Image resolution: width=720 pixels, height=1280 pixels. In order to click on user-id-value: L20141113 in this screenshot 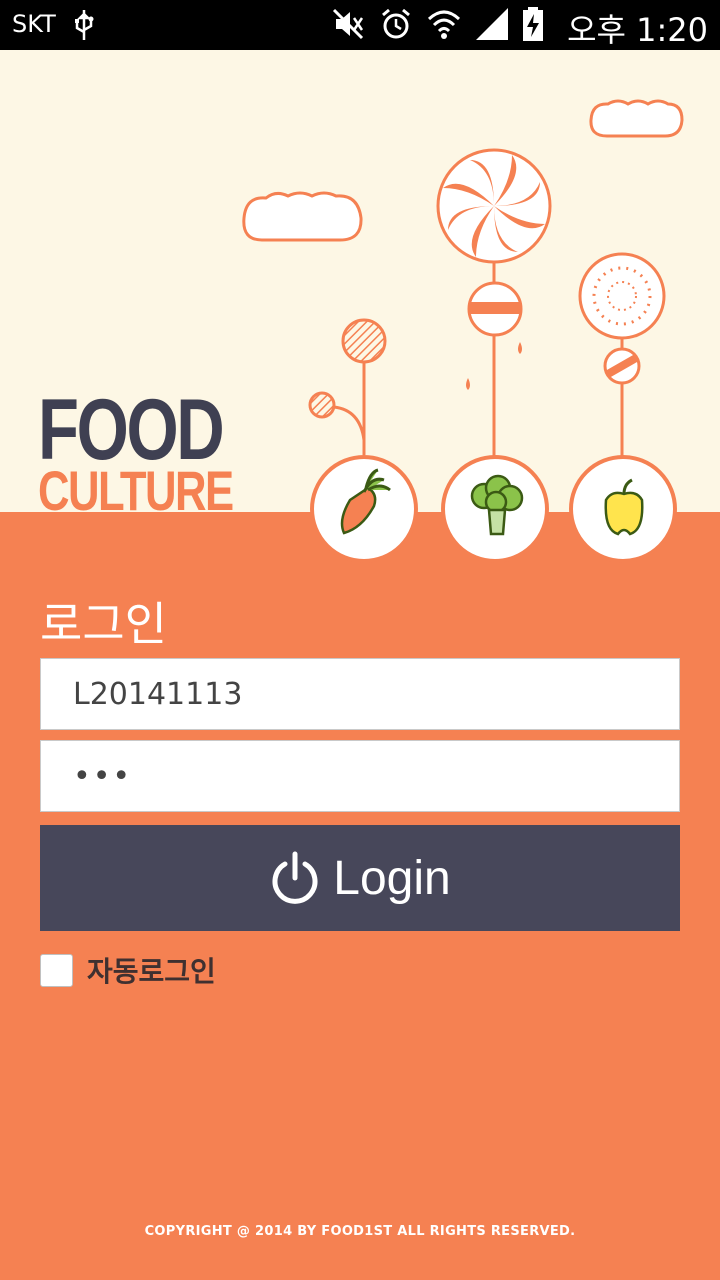, I will do `click(158, 694)`.